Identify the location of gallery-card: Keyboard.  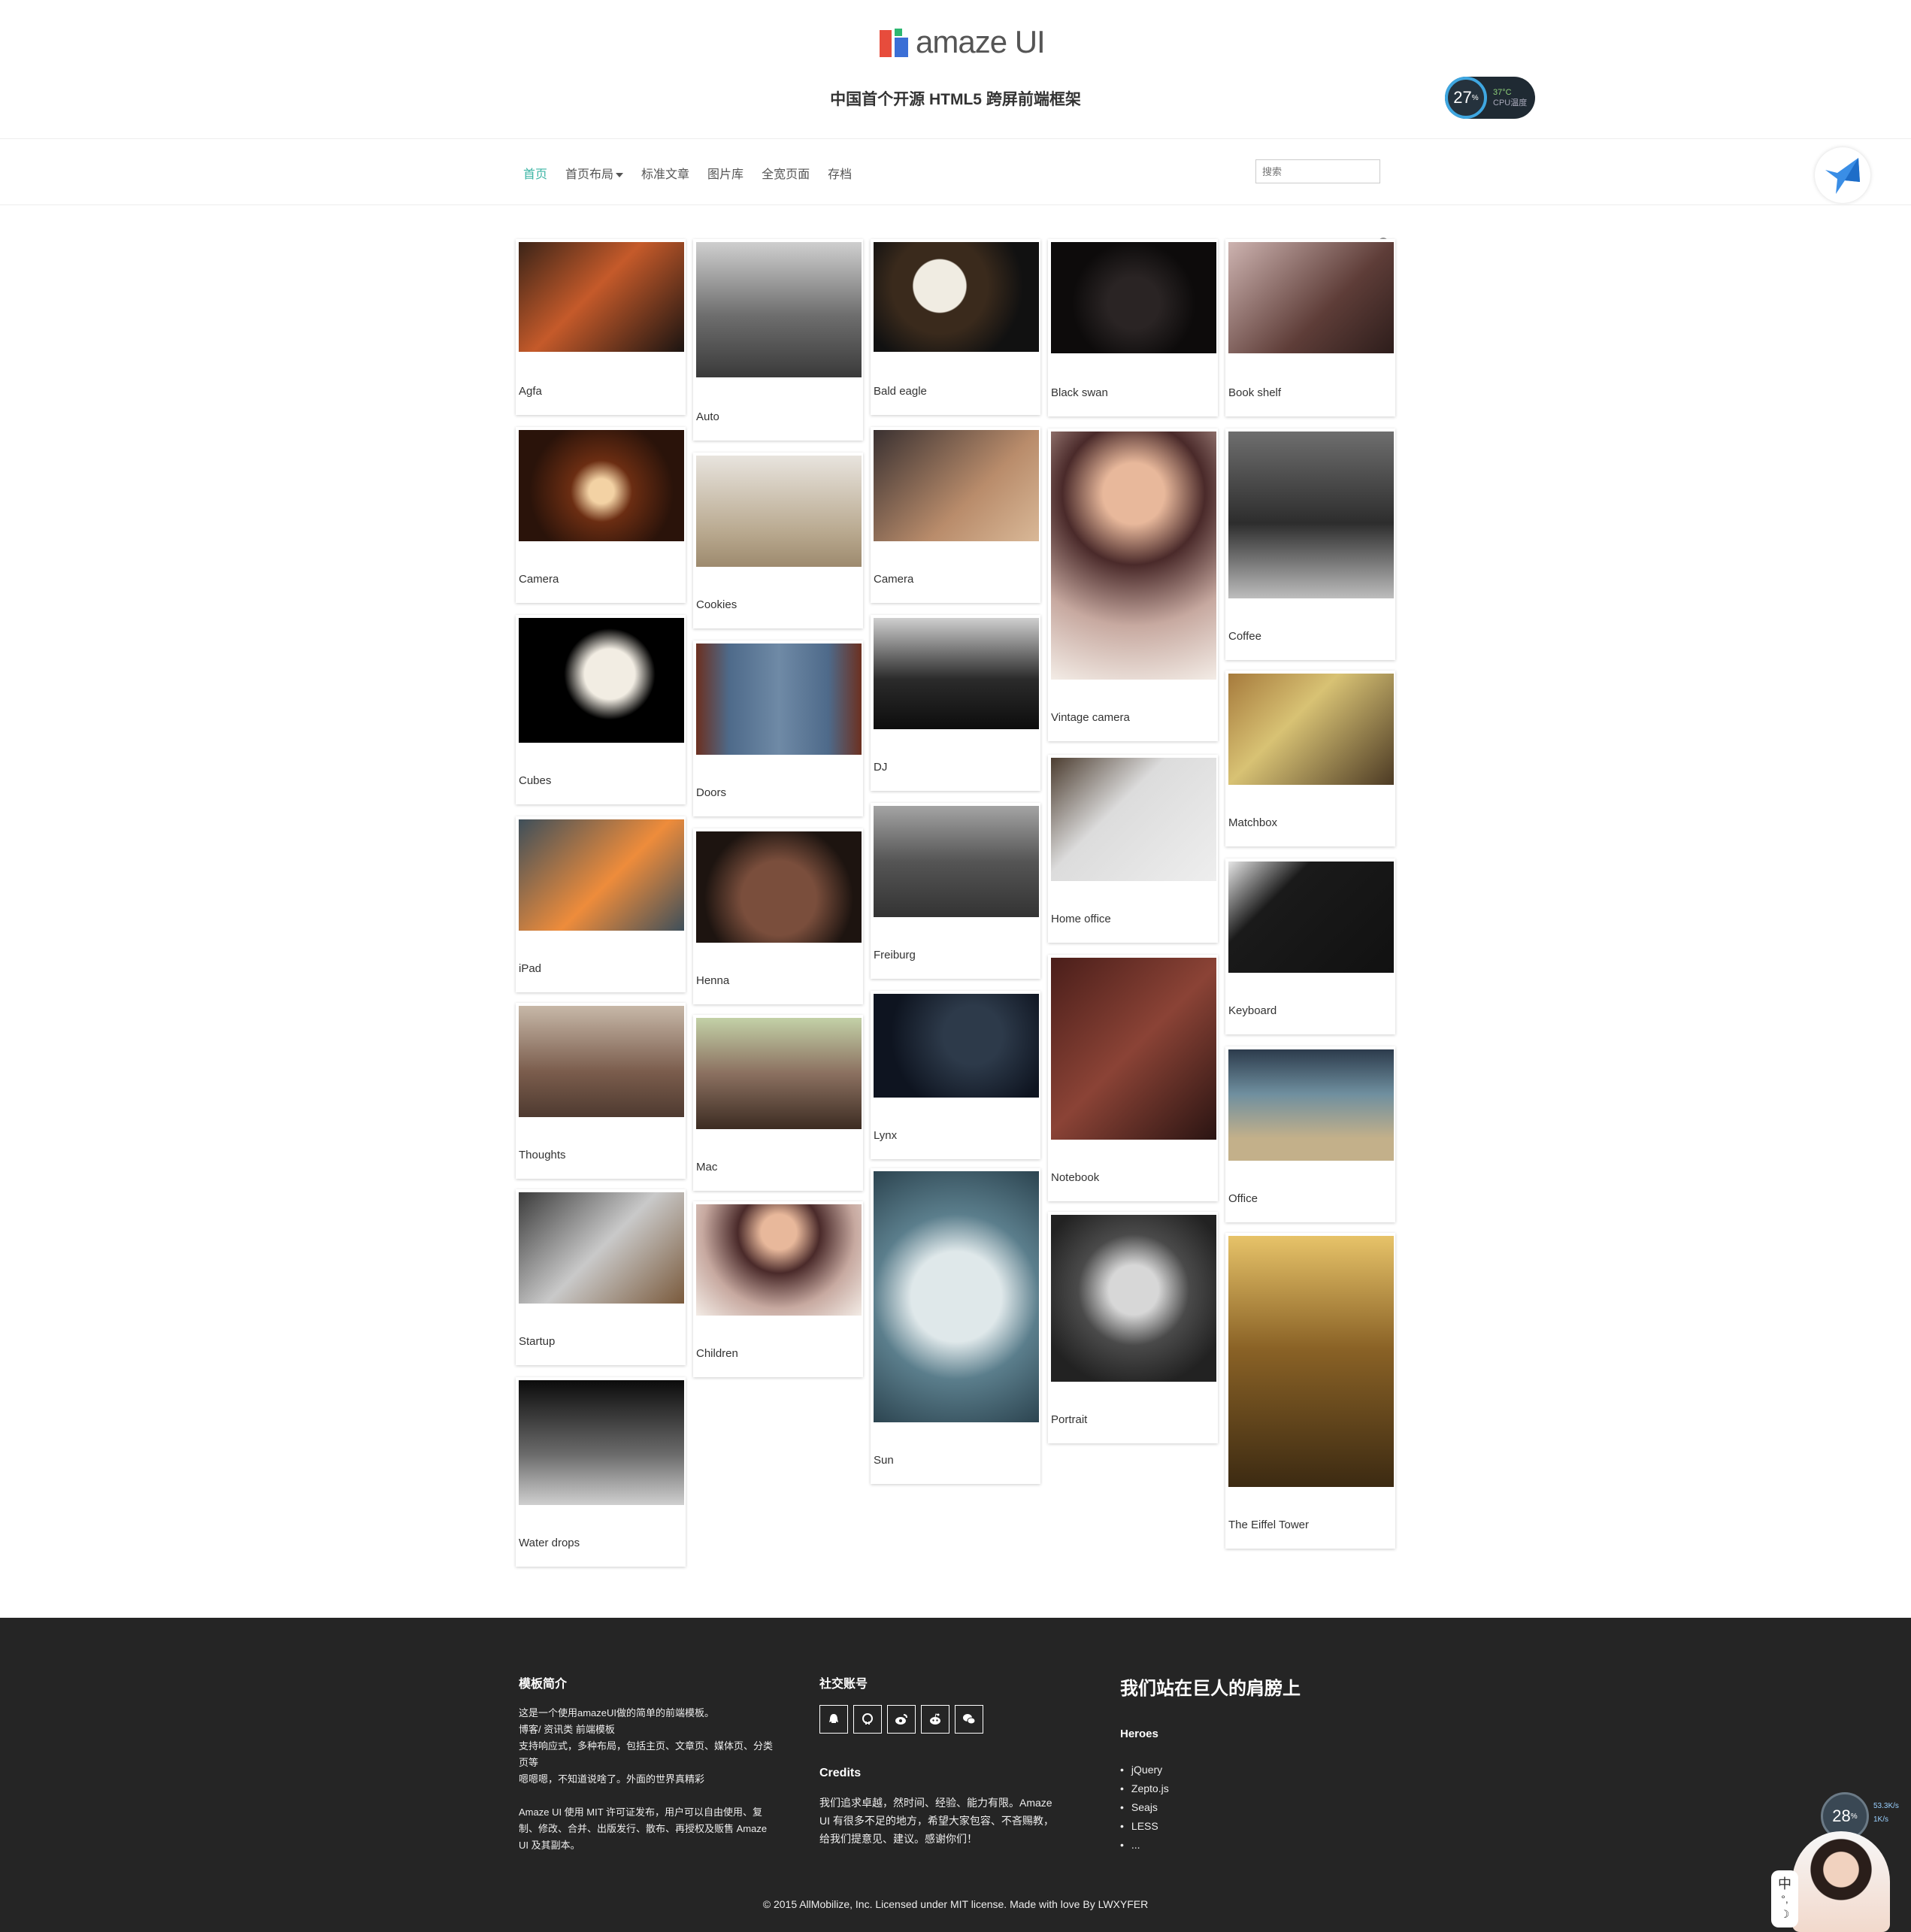
(1310, 946).